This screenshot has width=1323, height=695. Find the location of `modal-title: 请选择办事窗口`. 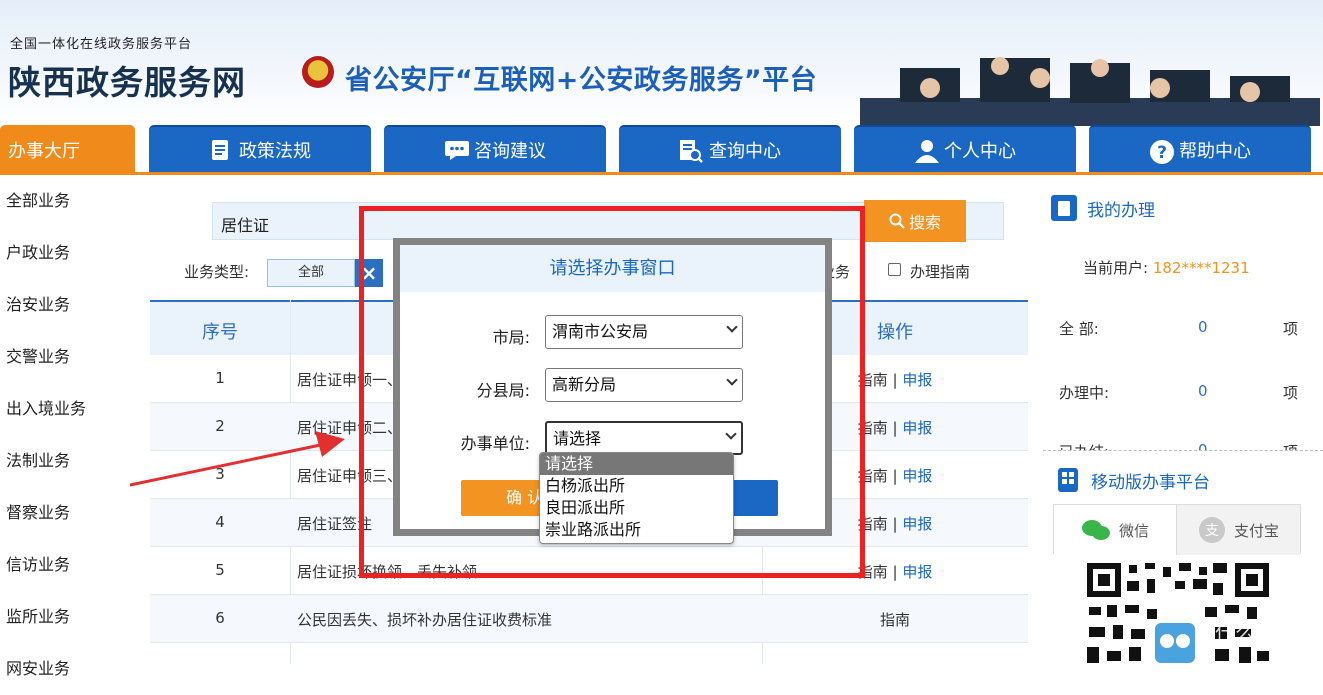

modal-title: 请选择办事窗口 is located at coordinates (612, 268).